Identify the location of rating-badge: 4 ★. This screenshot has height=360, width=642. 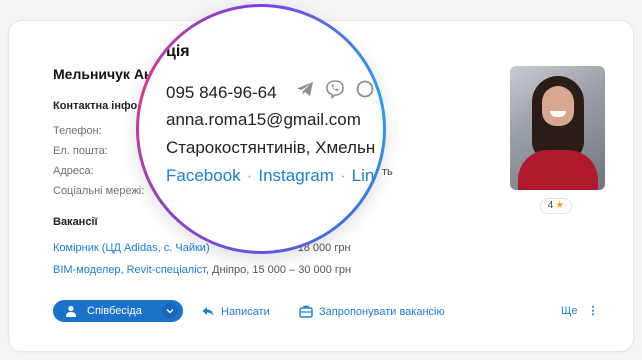
(556, 206).